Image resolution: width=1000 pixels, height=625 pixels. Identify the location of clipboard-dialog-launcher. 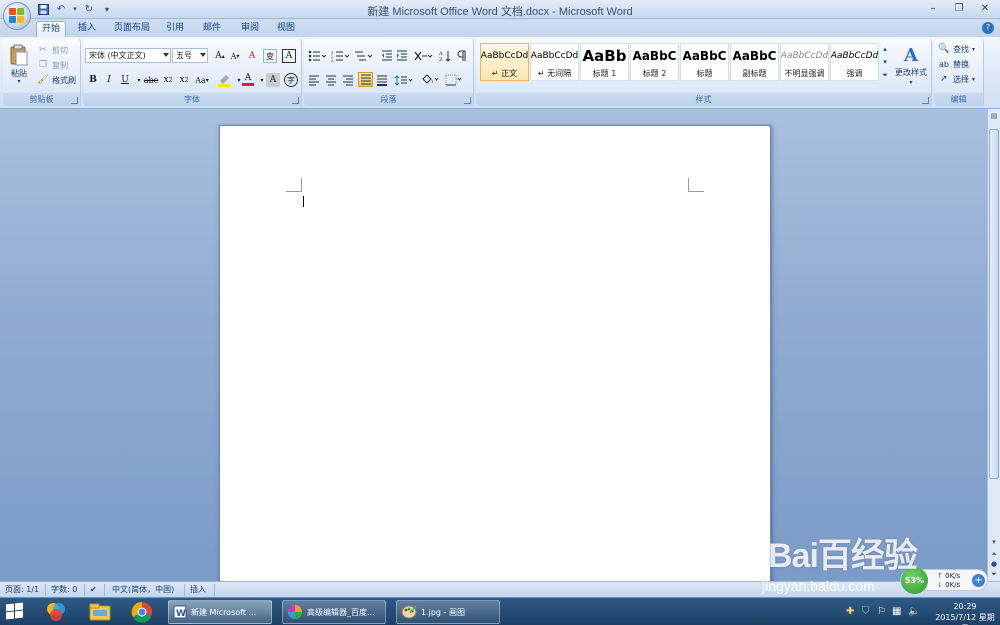
(74, 100).